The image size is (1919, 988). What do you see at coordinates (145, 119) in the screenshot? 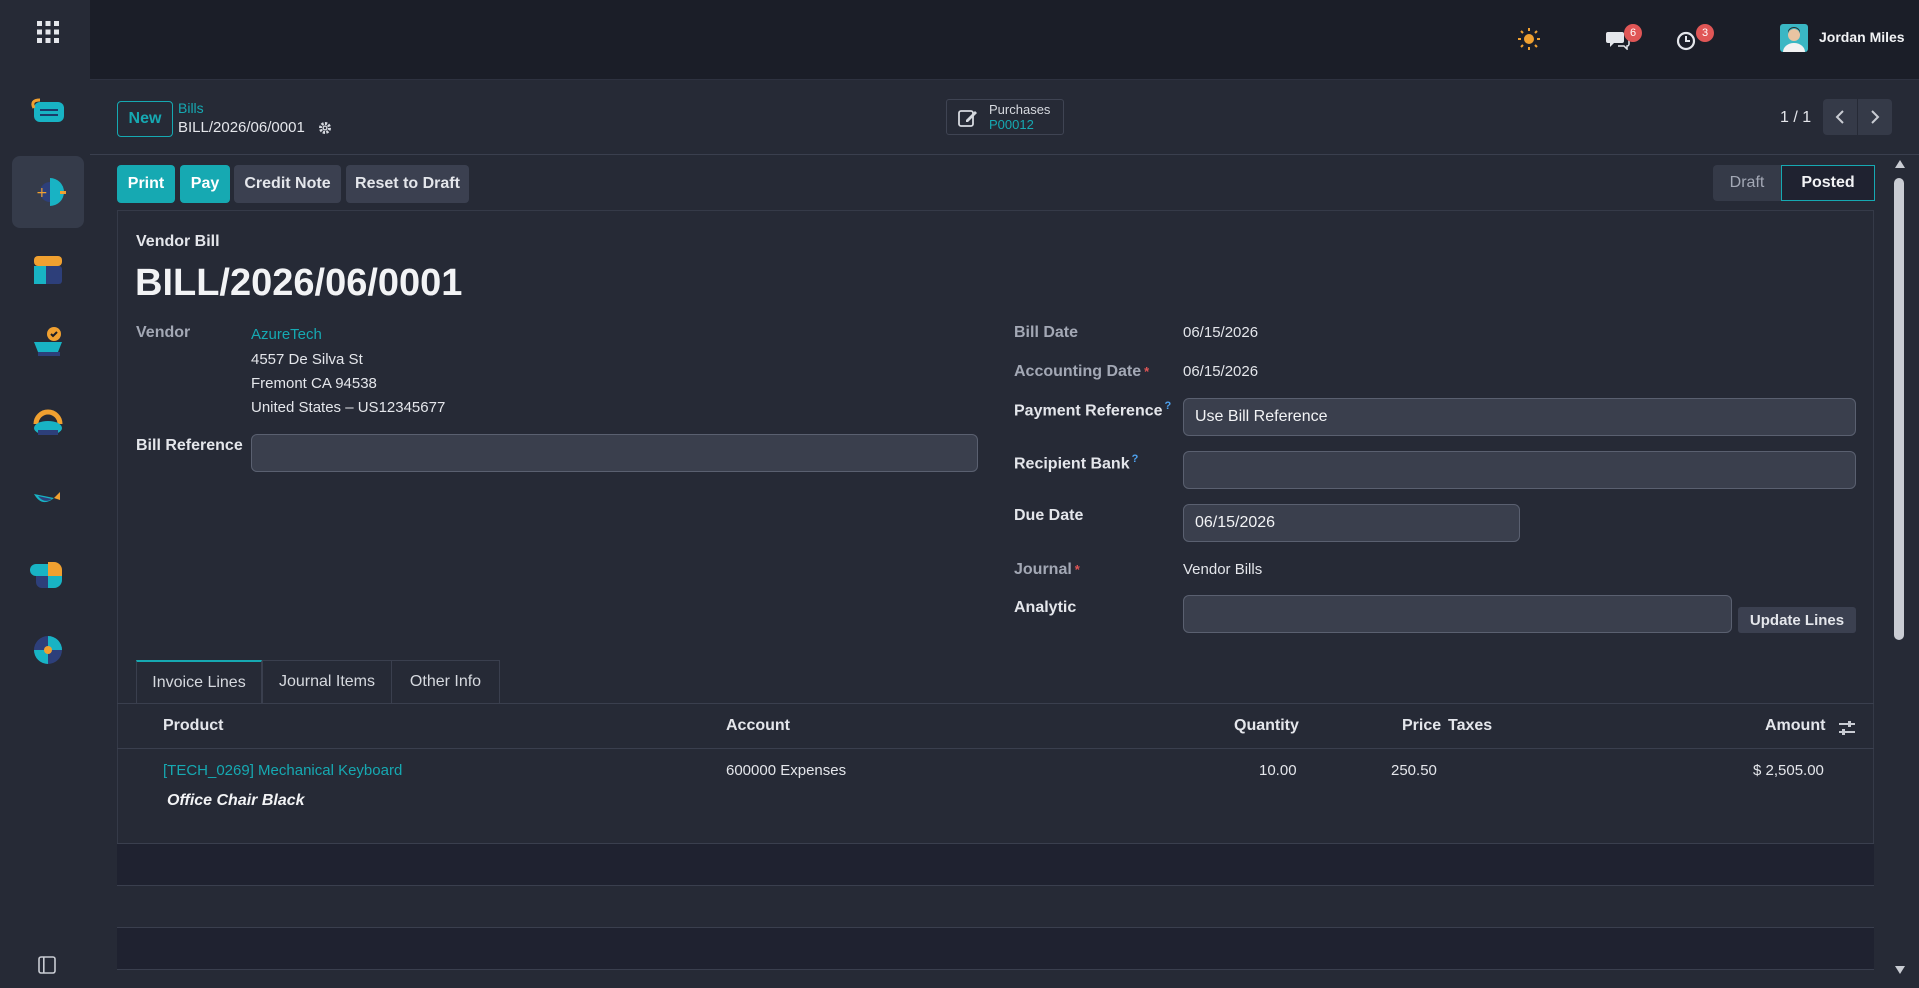
I see `new-button: New` at bounding box center [145, 119].